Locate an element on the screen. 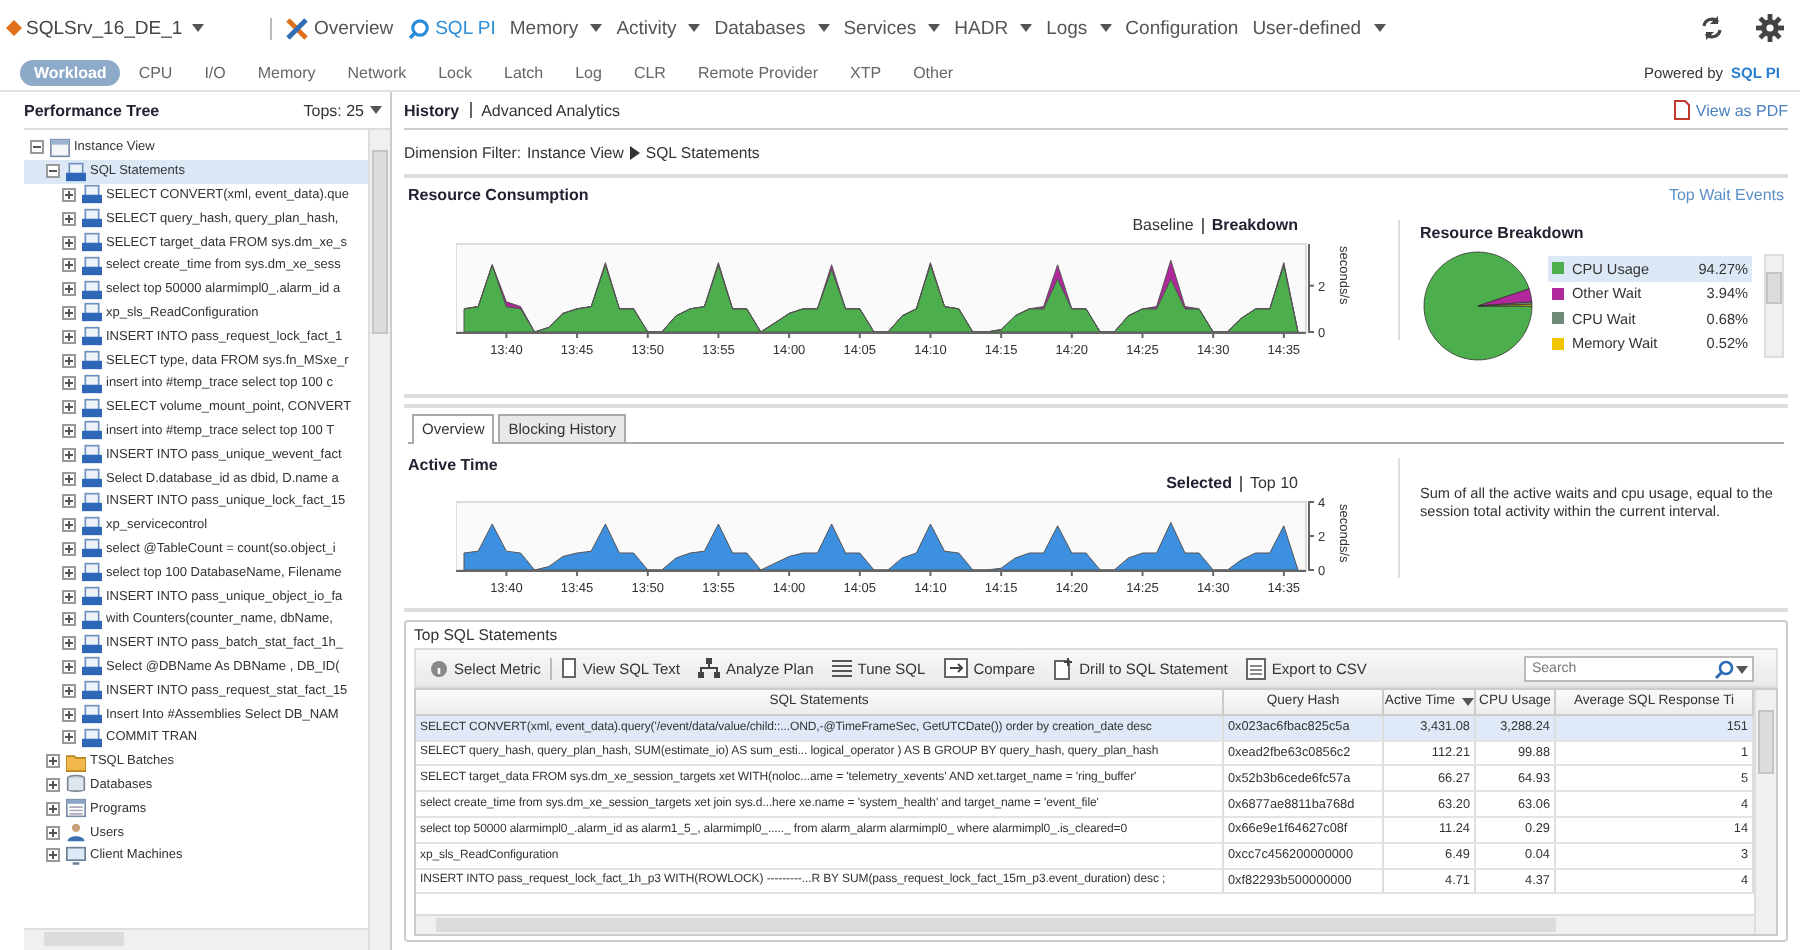 This screenshot has height=950, width=1800. cross-logo-icon is located at coordinates (297, 28).